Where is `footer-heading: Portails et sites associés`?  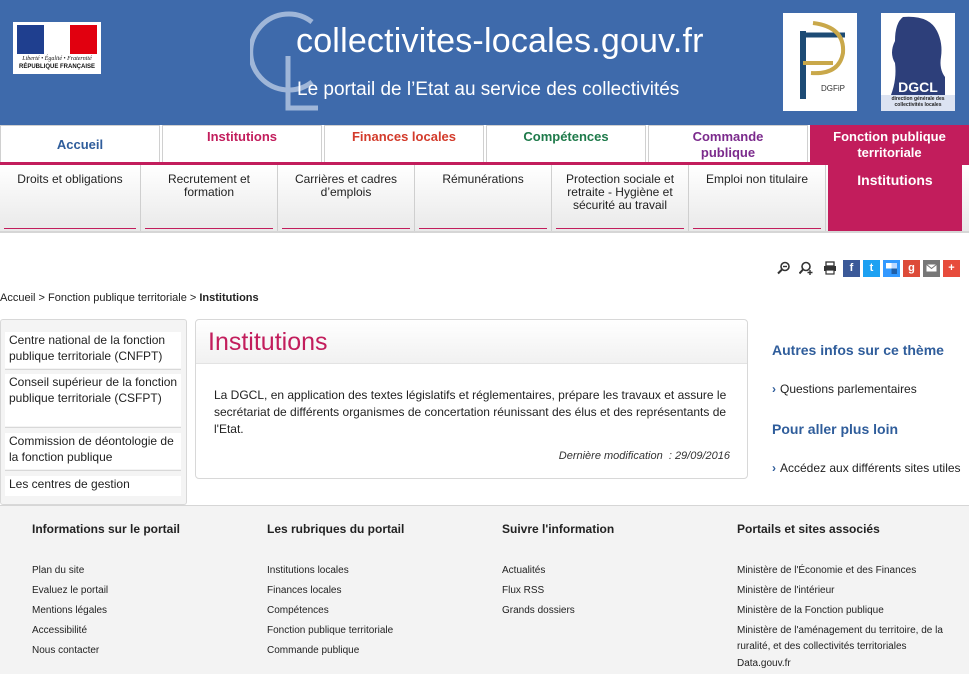
footer-heading: Portails et sites associés is located at coordinates (808, 529).